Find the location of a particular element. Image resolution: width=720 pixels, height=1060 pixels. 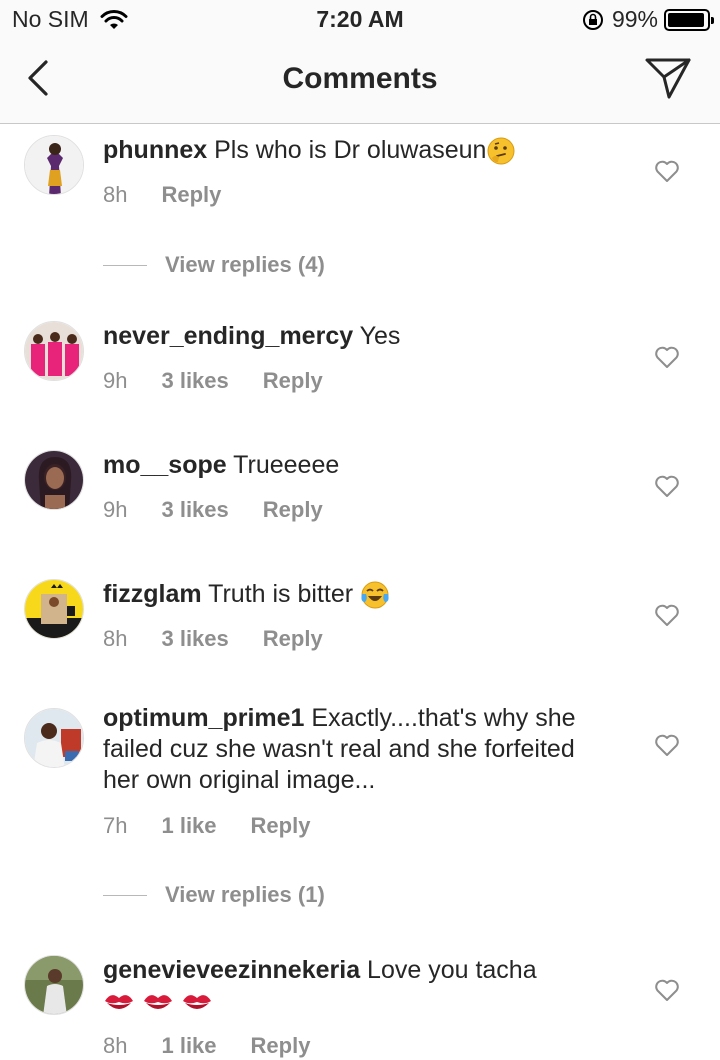

view-replies-link: View replies (4) is located at coordinates (214, 265).